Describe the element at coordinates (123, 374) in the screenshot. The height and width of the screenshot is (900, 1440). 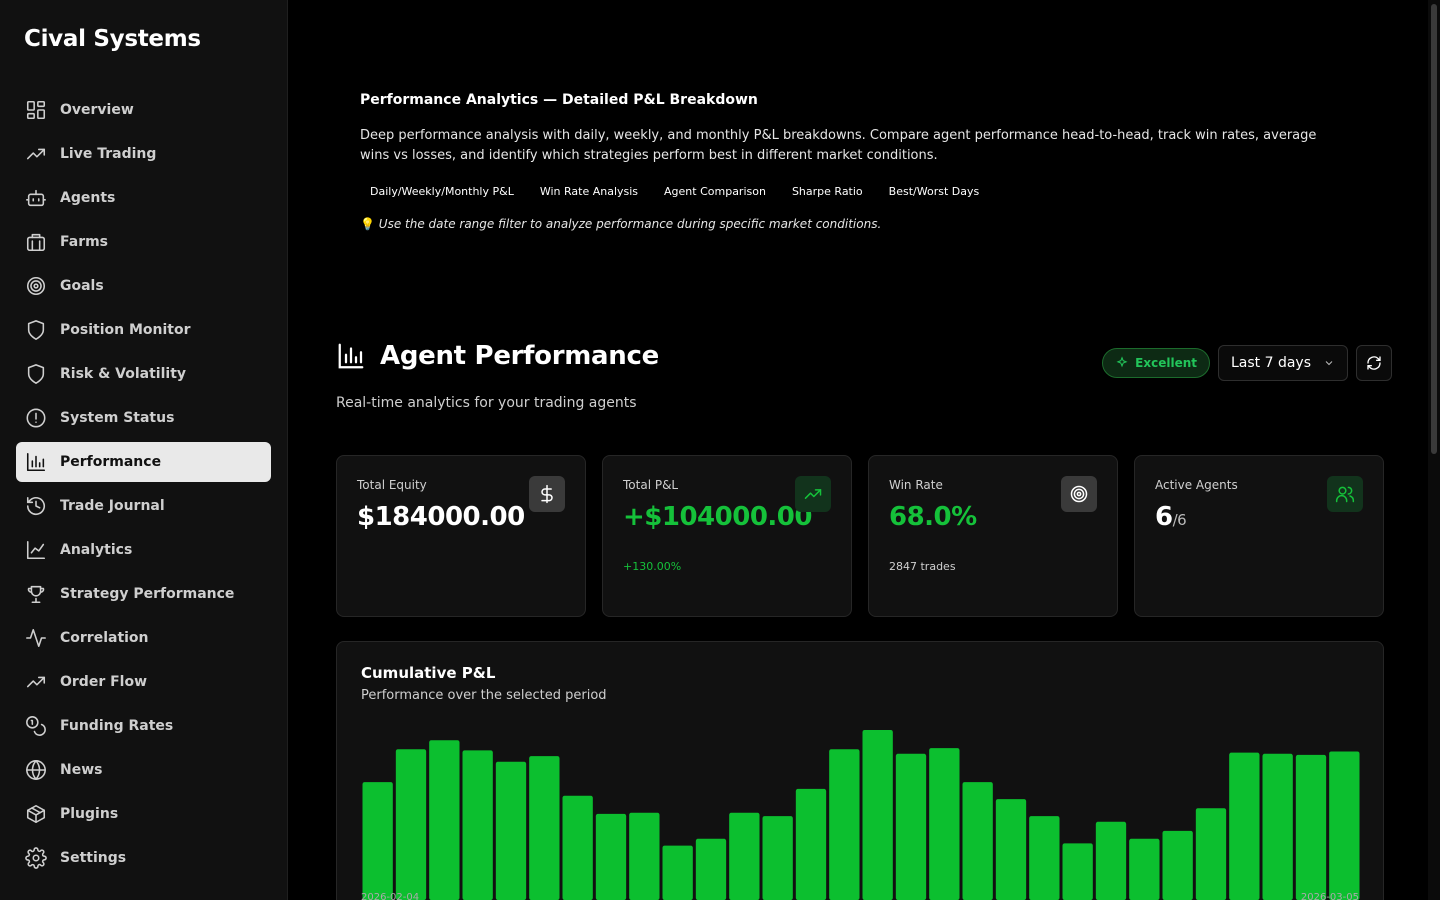
I see `sidebar-item-label: Risk & Volatility` at that location.